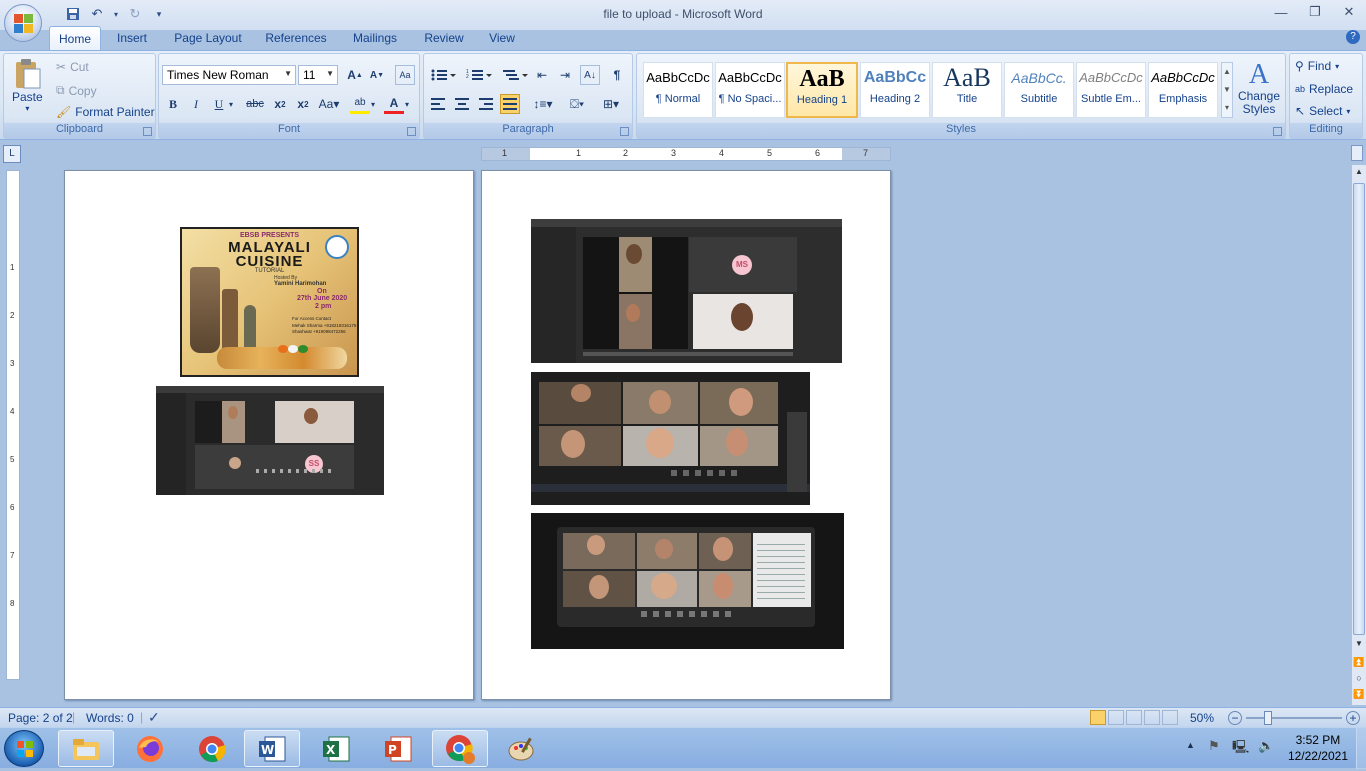 The width and height of the screenshot is (1366, 771). I want to click on tab-review: Review, so click(444, 38).